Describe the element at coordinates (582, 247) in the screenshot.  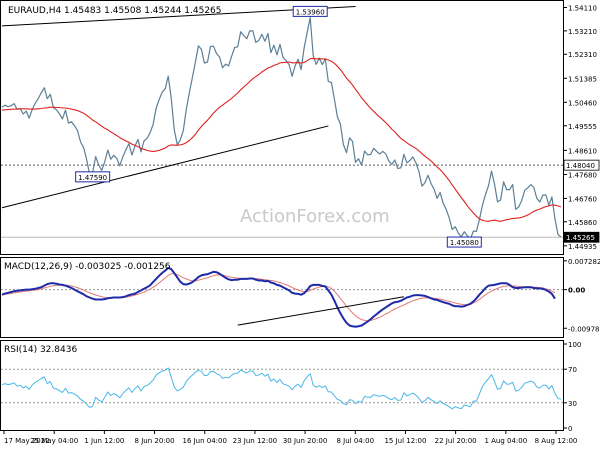
I see `price-tick-label: 1.44935` at that location.